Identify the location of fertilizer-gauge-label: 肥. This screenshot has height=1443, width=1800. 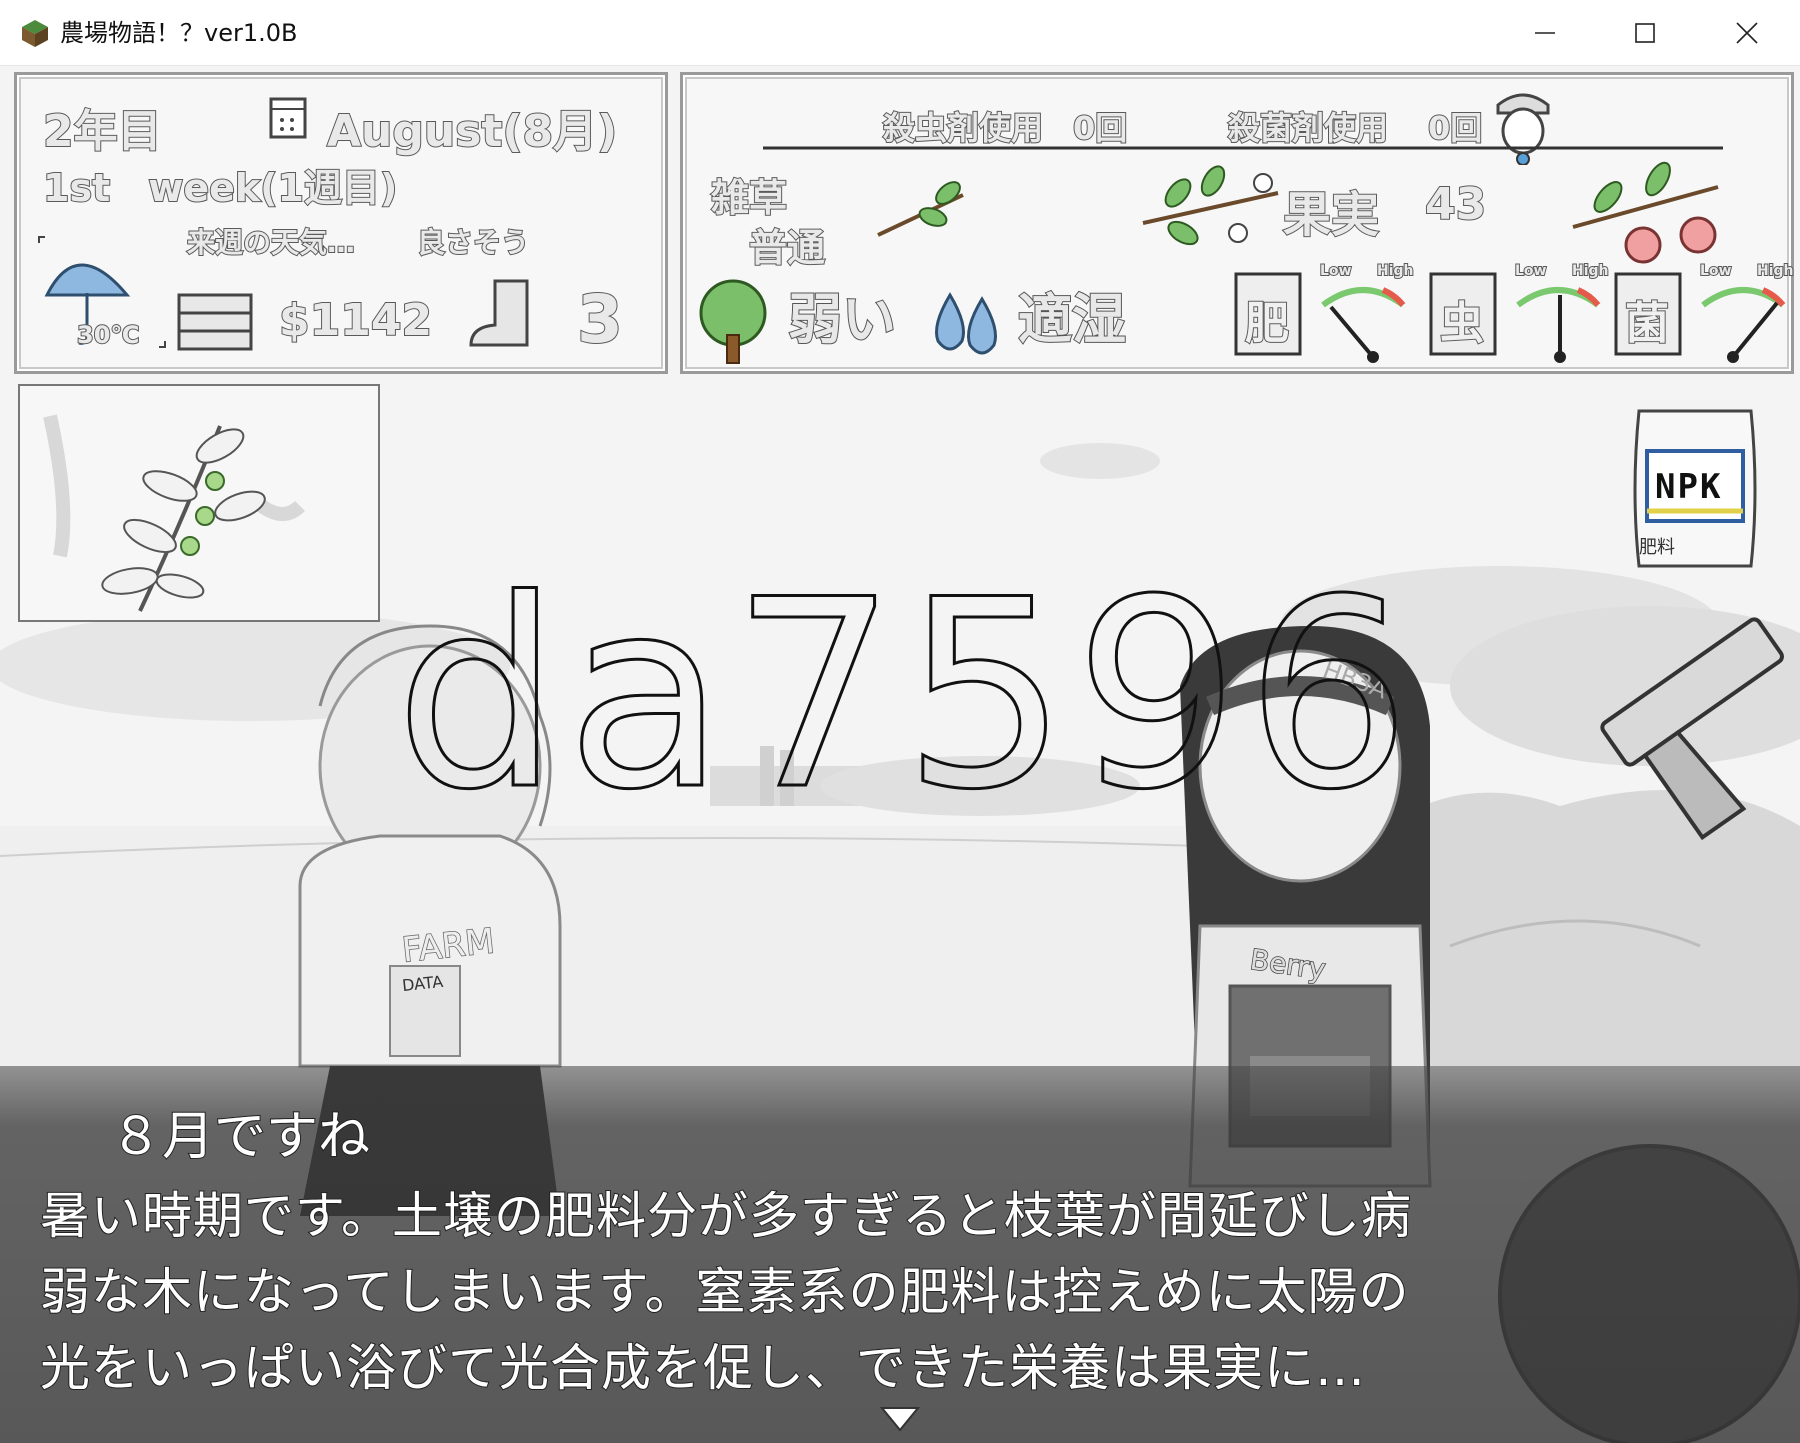
(1267, 323).